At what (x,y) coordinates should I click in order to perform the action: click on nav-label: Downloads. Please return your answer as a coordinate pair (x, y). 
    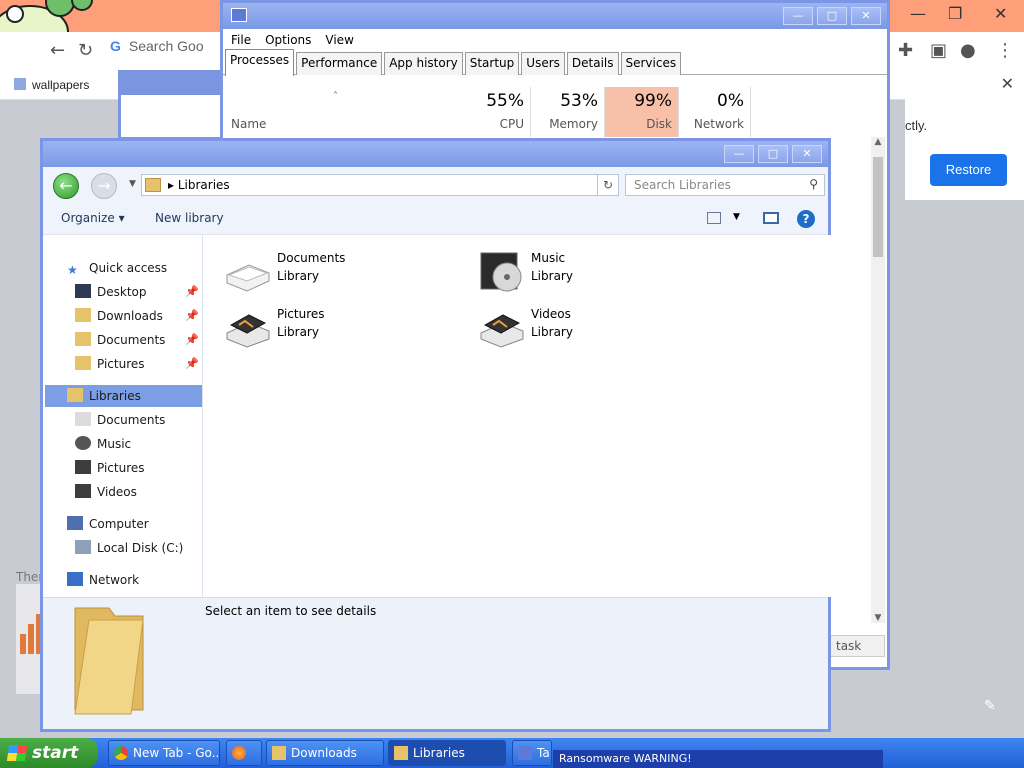
    Looking at the image, I should click on (130, 316).